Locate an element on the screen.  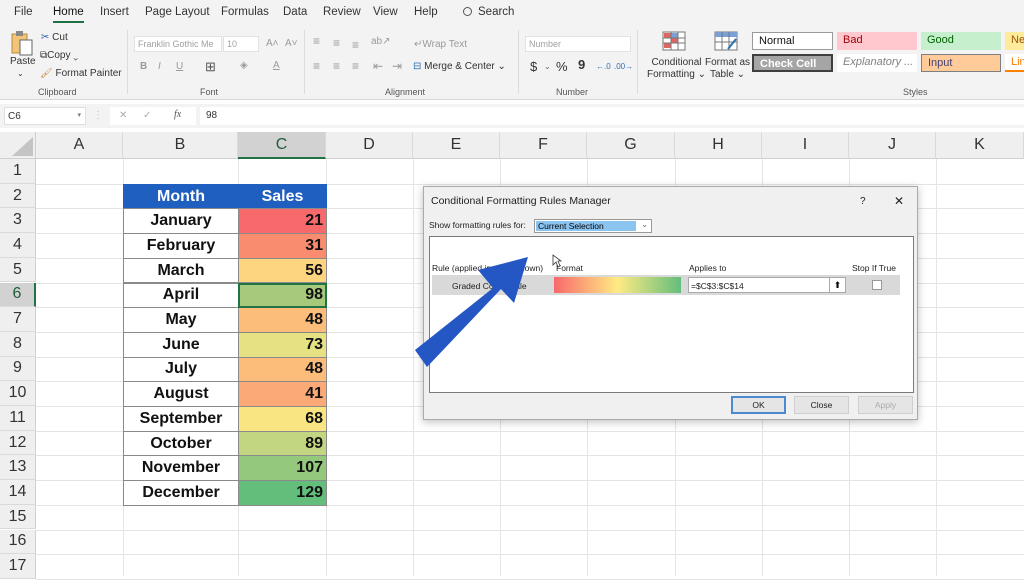
currency-button: $ is located at coordinates (533, 66).